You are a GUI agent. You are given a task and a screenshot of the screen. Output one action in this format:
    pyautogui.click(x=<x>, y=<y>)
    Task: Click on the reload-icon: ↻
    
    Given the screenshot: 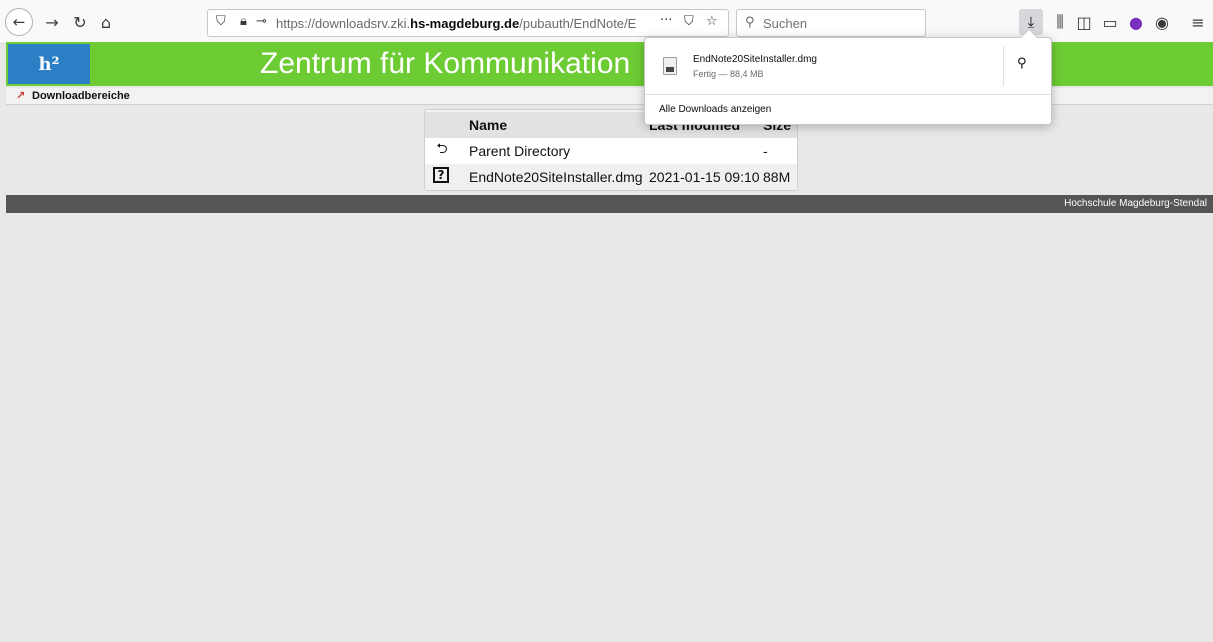 What is the action you would take?
    pyautogui.click(x=80, y=22)
    